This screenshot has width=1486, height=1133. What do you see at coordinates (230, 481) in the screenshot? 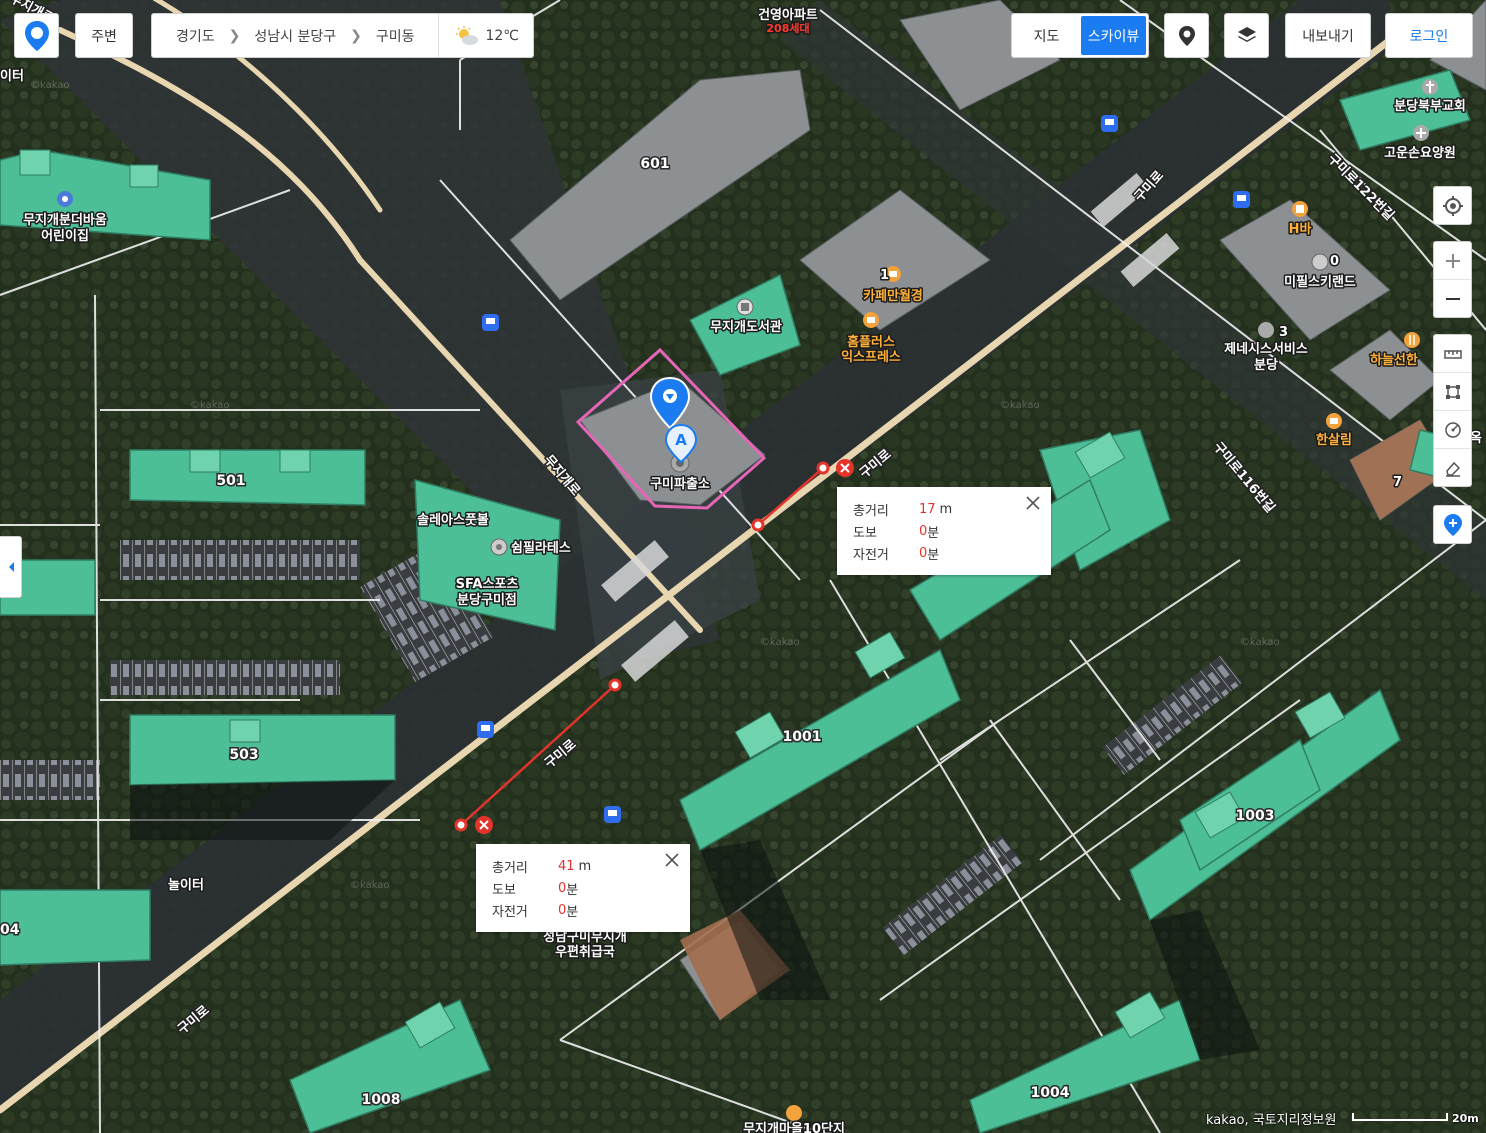
I see `building-number: 501` at bounding box center [230, 481].